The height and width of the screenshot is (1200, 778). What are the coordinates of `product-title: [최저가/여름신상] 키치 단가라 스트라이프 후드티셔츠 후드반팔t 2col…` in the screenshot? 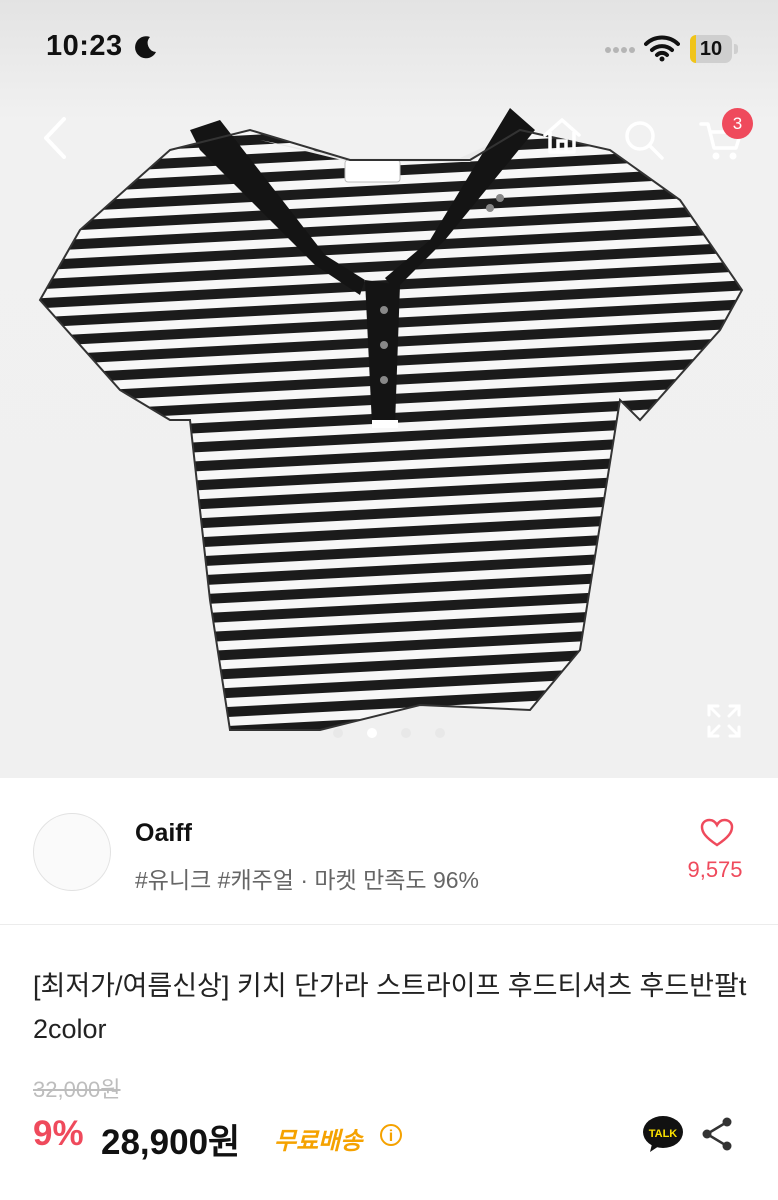 It's located at (390, 1007).